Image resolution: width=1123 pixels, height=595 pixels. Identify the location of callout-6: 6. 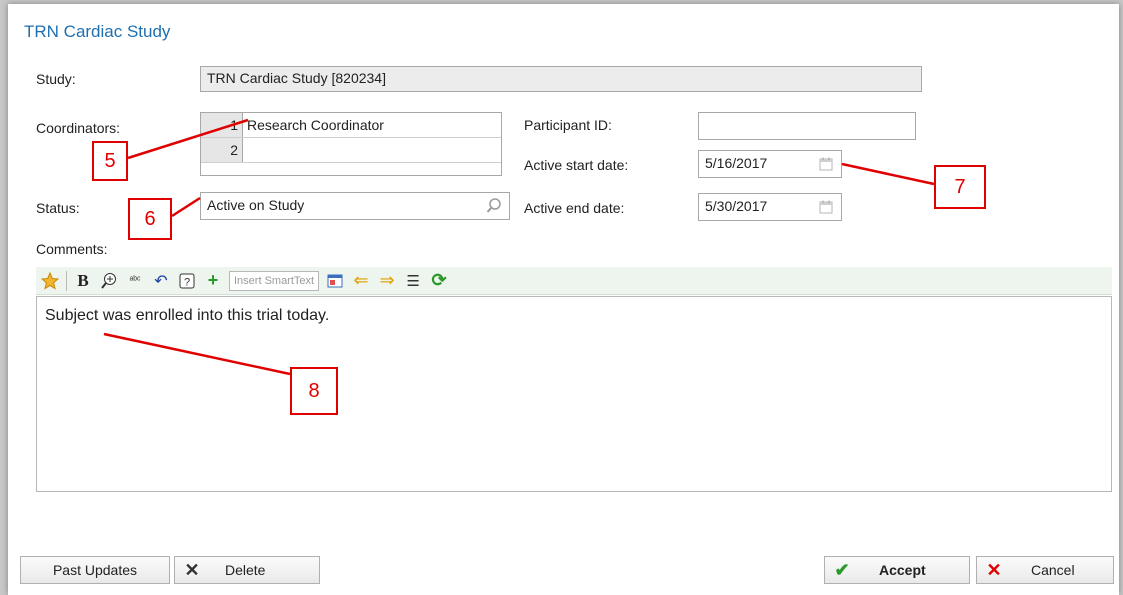
(150, 219).